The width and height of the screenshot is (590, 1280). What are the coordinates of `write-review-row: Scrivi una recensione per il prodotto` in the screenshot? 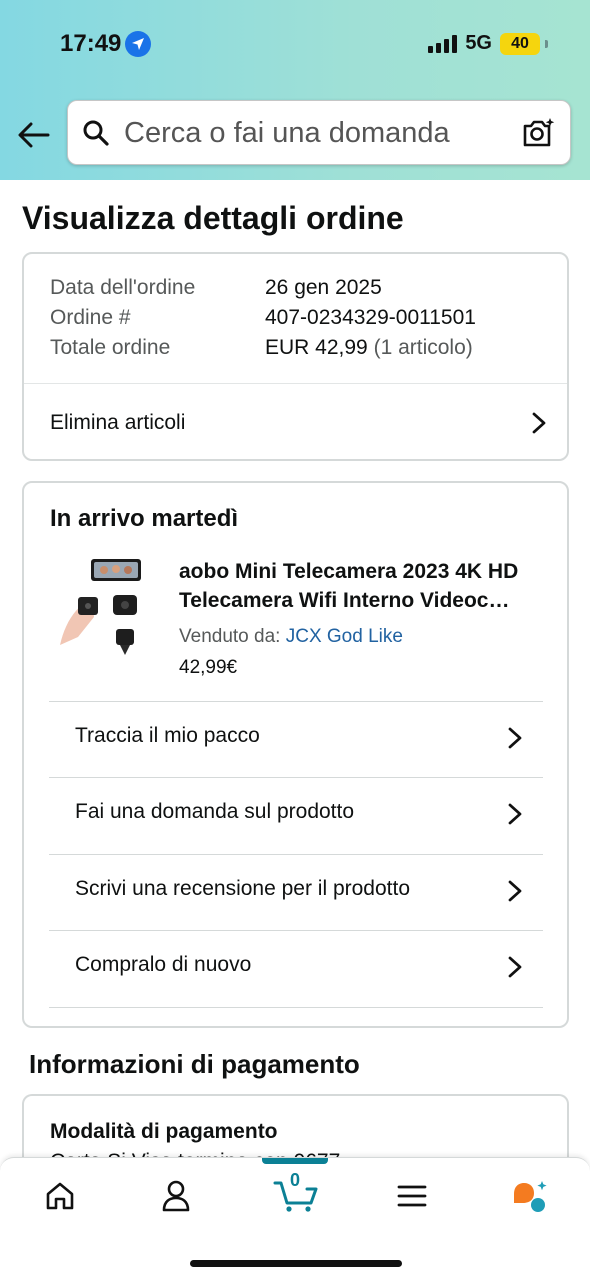 It's located at (296, 892).